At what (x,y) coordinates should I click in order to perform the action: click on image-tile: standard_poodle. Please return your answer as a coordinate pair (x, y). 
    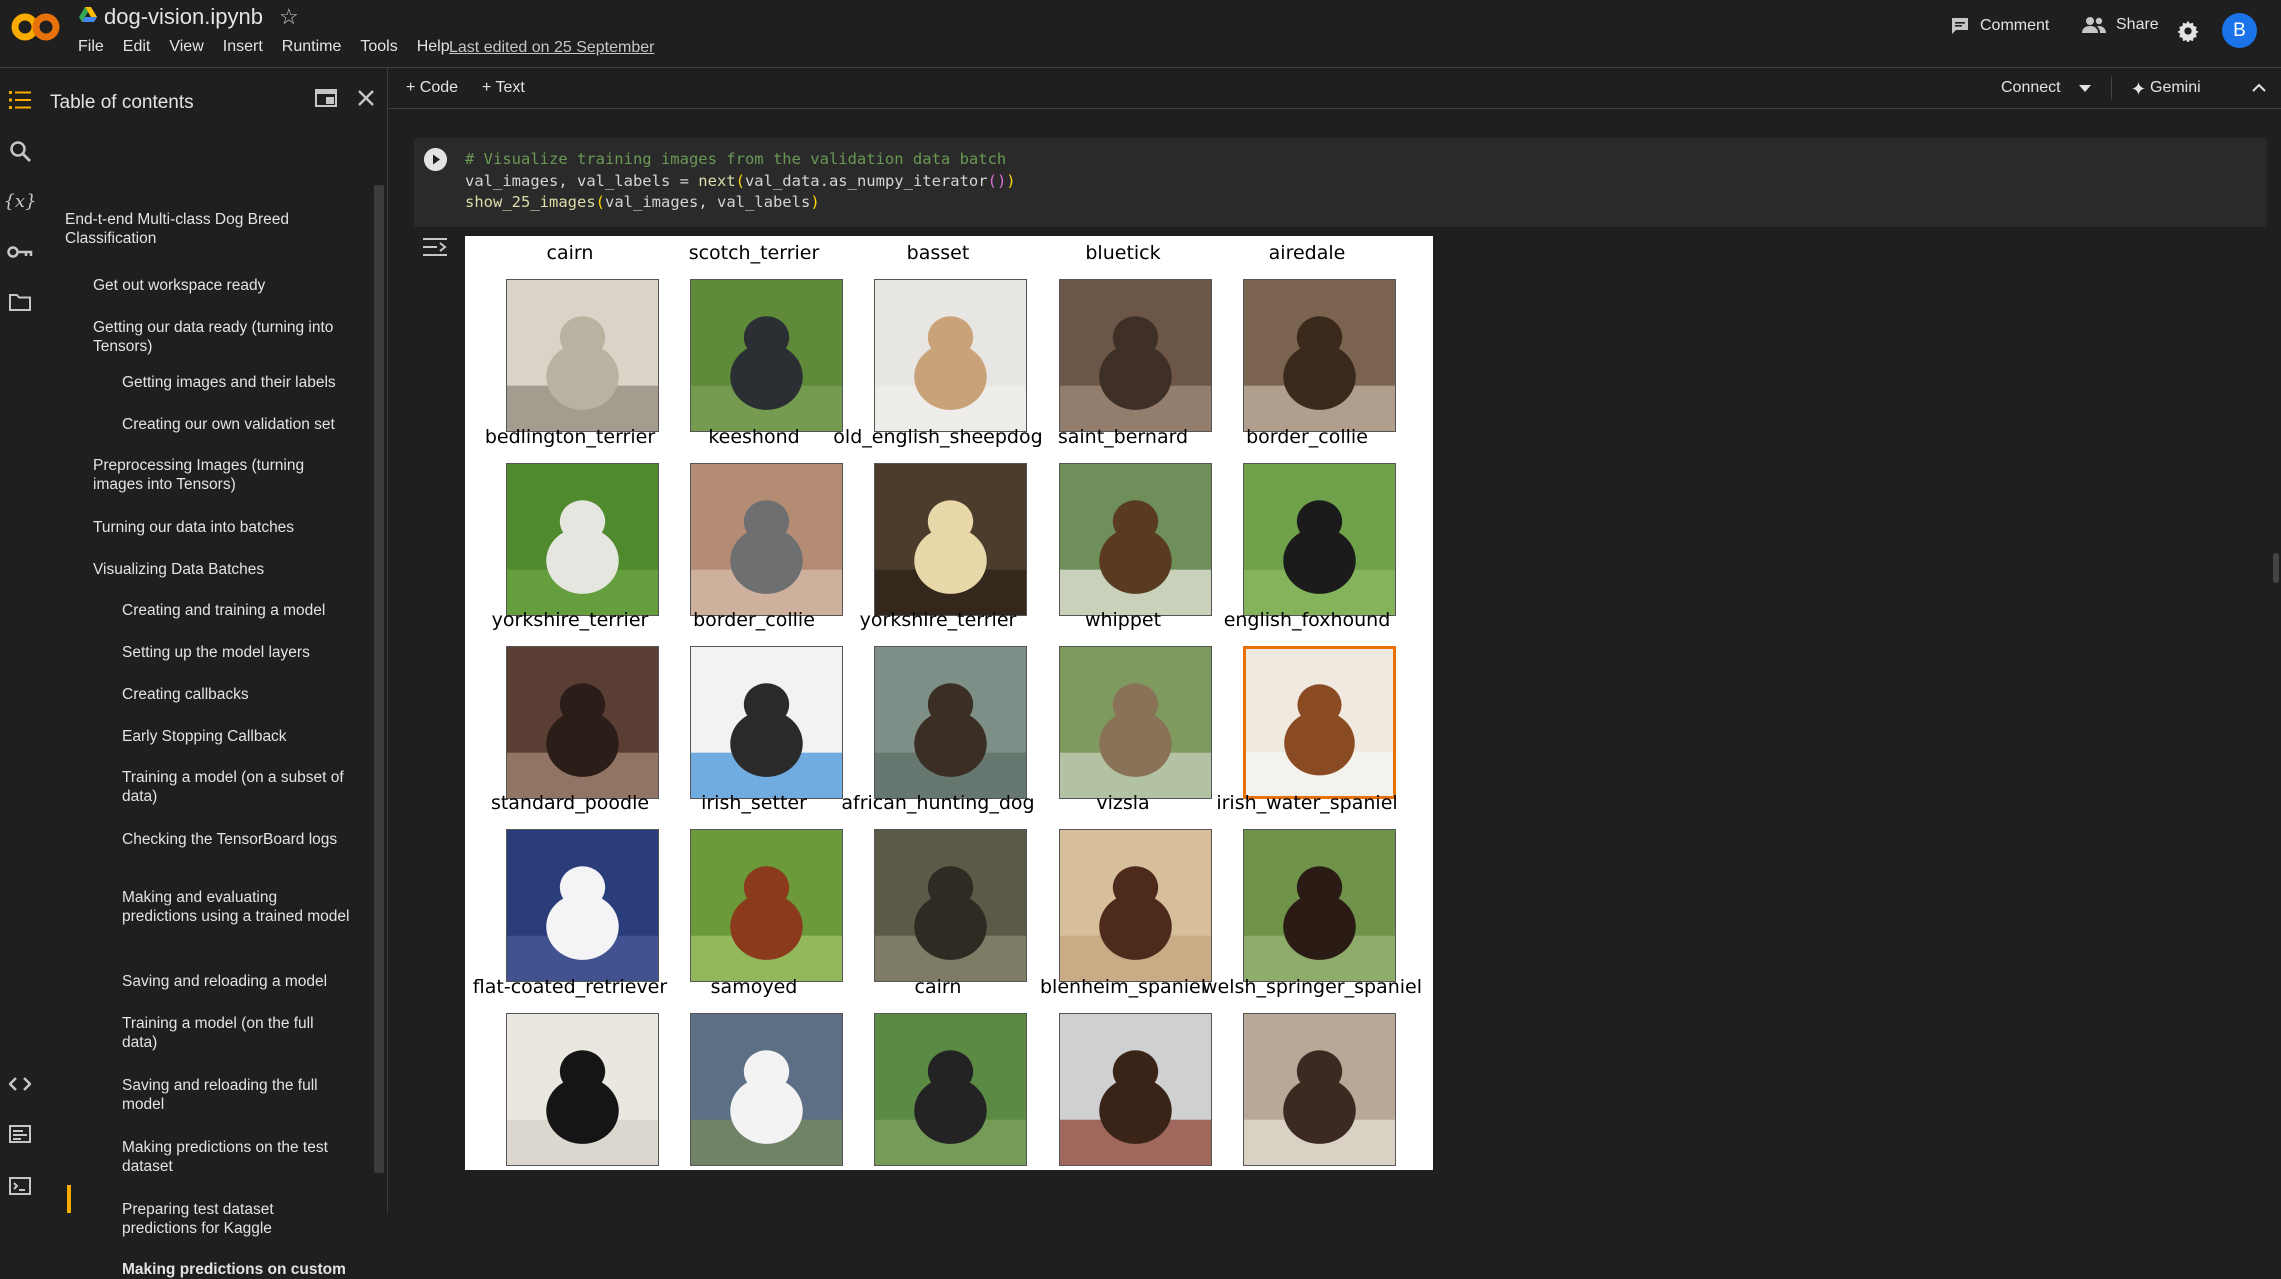
    Looking at the image, I should click on (570, 887).